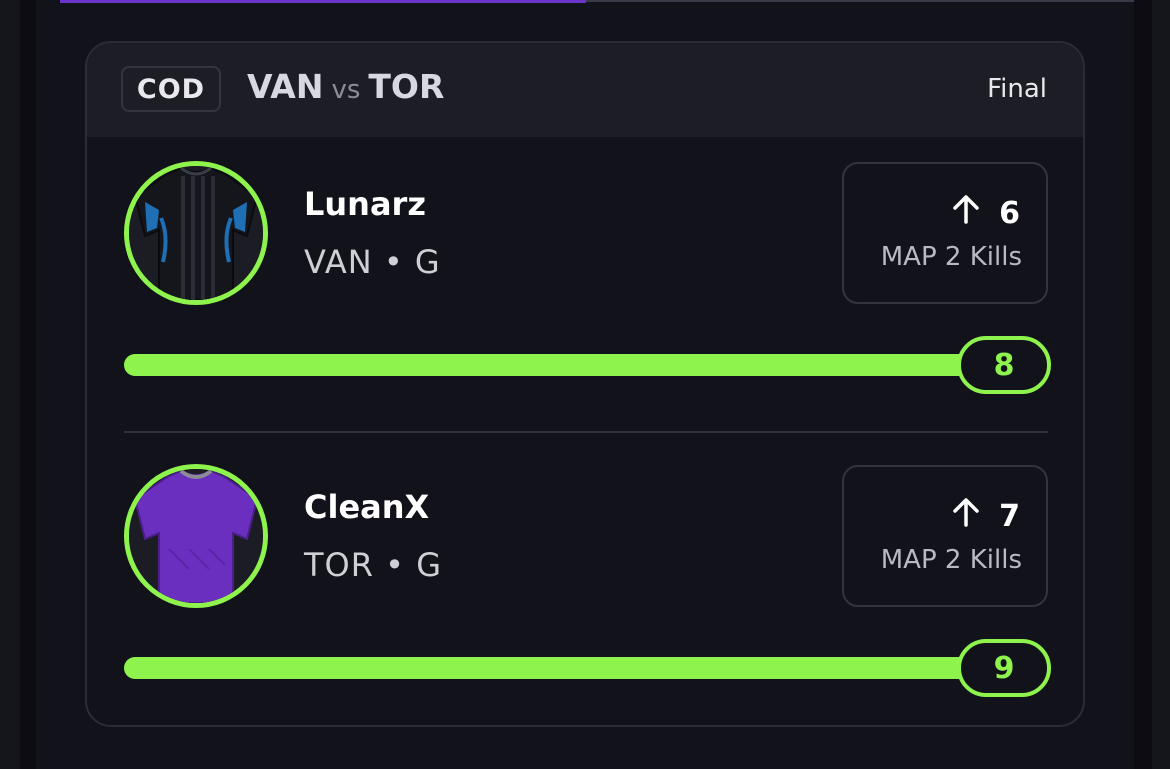  Describe the element at coordinates (586, 432) in the screenshot. I see `player-divider` at that location.